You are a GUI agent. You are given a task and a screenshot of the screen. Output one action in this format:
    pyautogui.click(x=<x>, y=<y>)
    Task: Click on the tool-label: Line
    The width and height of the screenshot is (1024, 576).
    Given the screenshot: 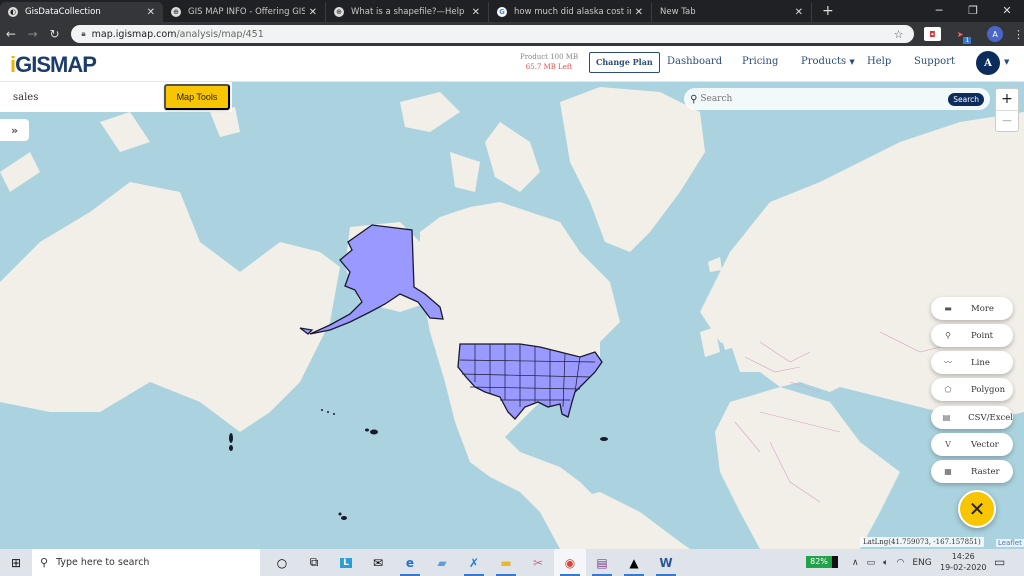 What is the action you would take?
    pyautogui.click(x=980, y=362)
    